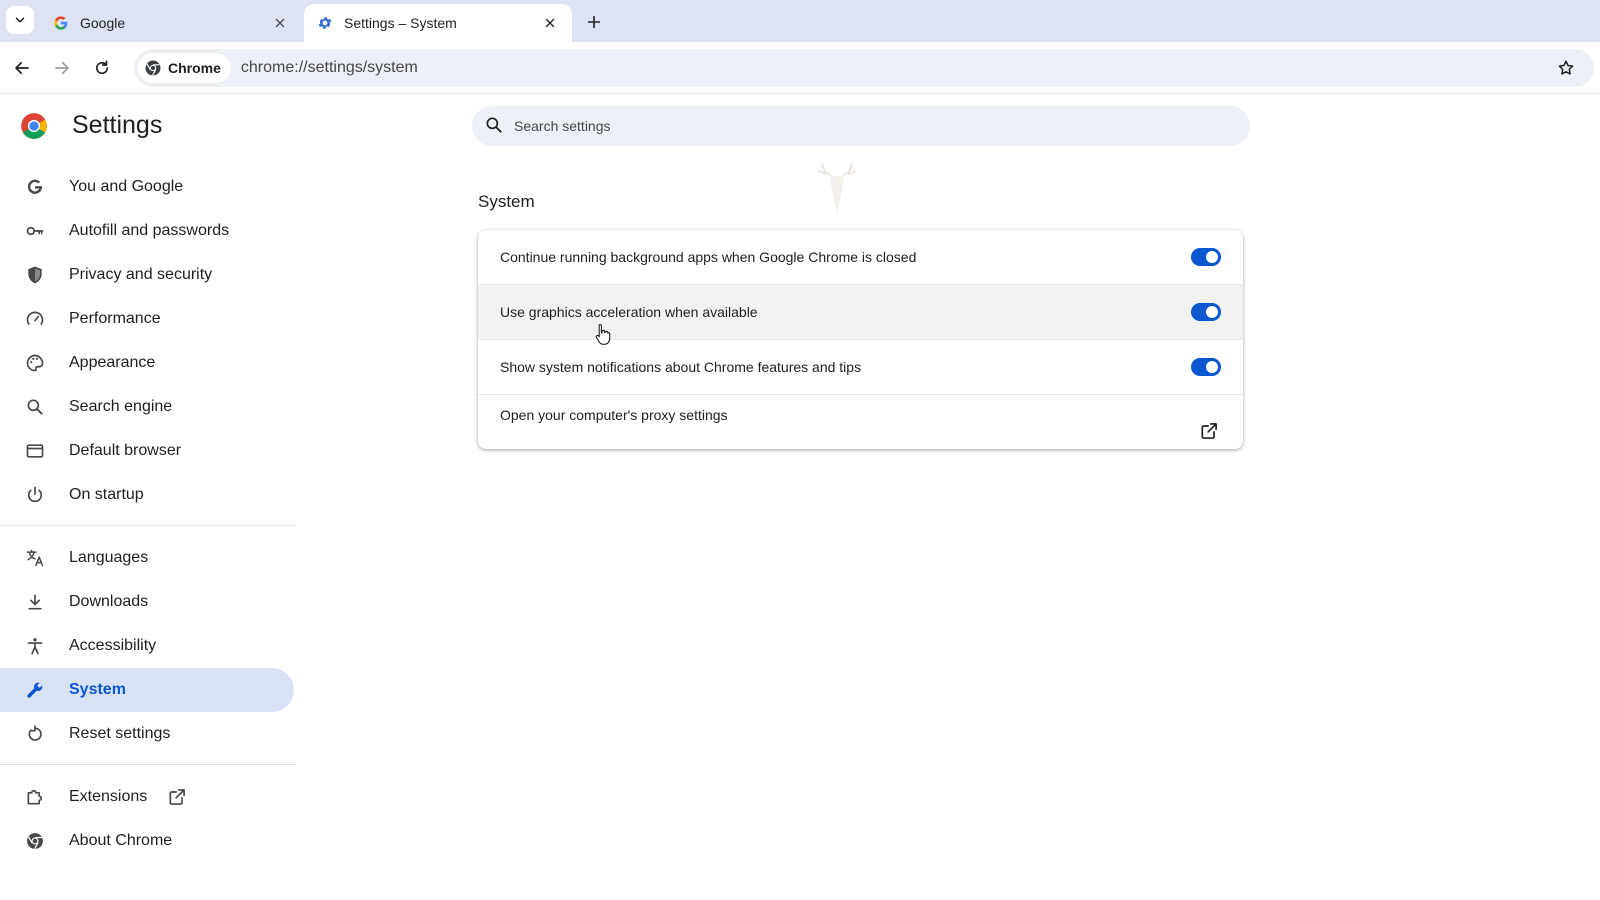 This screenshot has height=900, width=1600. Describe the element at coordinates (35, 734) in the screenshot. I see `reset-icon` at that location.